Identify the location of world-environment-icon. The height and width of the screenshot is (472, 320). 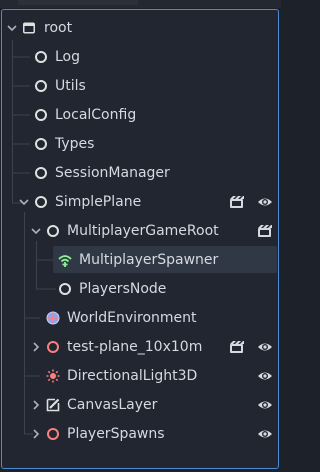
(53, 318).